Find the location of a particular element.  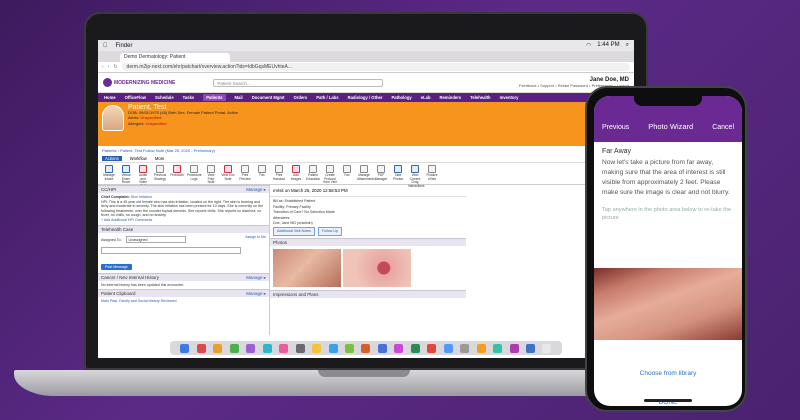

toolbar-button: Print Handout is located at coordinates (279, 173).